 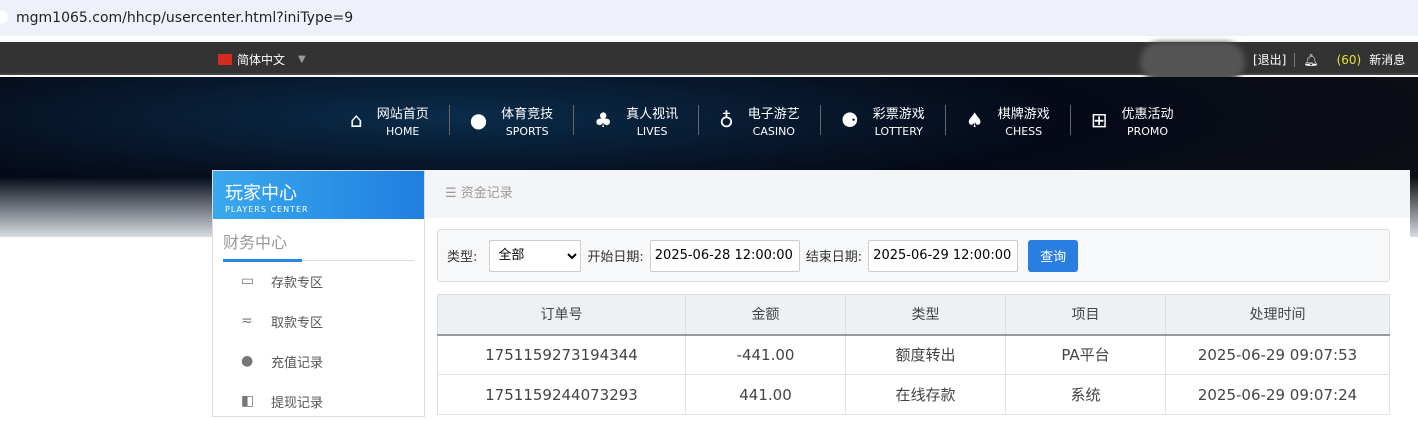 What do you see at coordinates (1277, 315) in the screenshot?
I see `column-header: 处理时间` at bounding box center [1277, 315].